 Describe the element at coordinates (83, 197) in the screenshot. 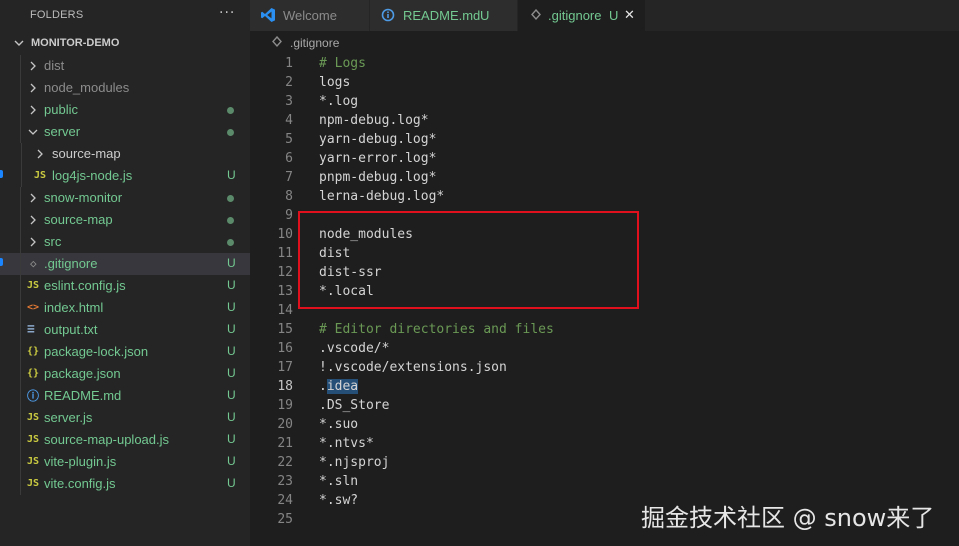

I see `file-tree-item-label: snow-monitor` at that location.